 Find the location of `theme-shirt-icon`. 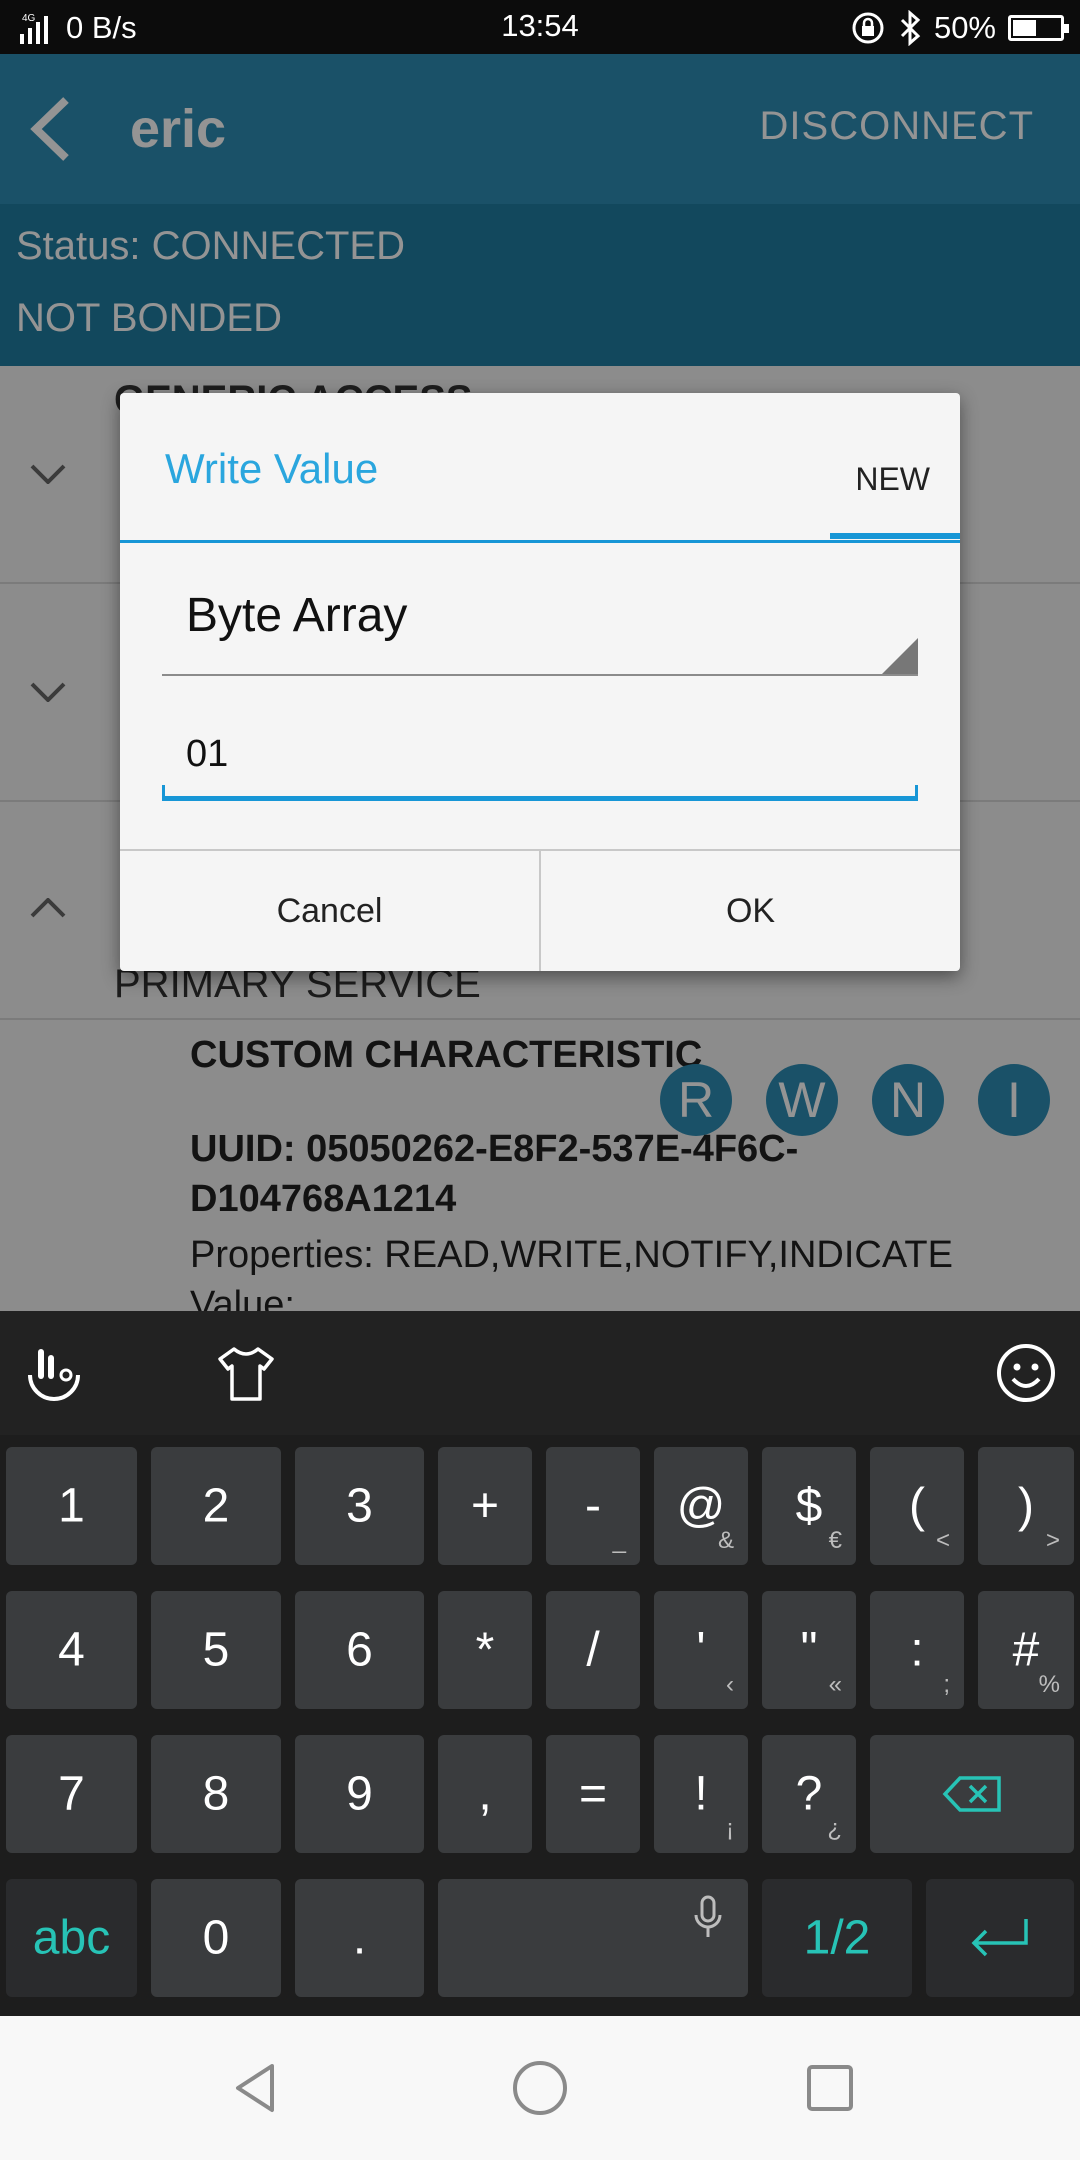

theme-shirt-icon is located at coordinates (246, 1373).